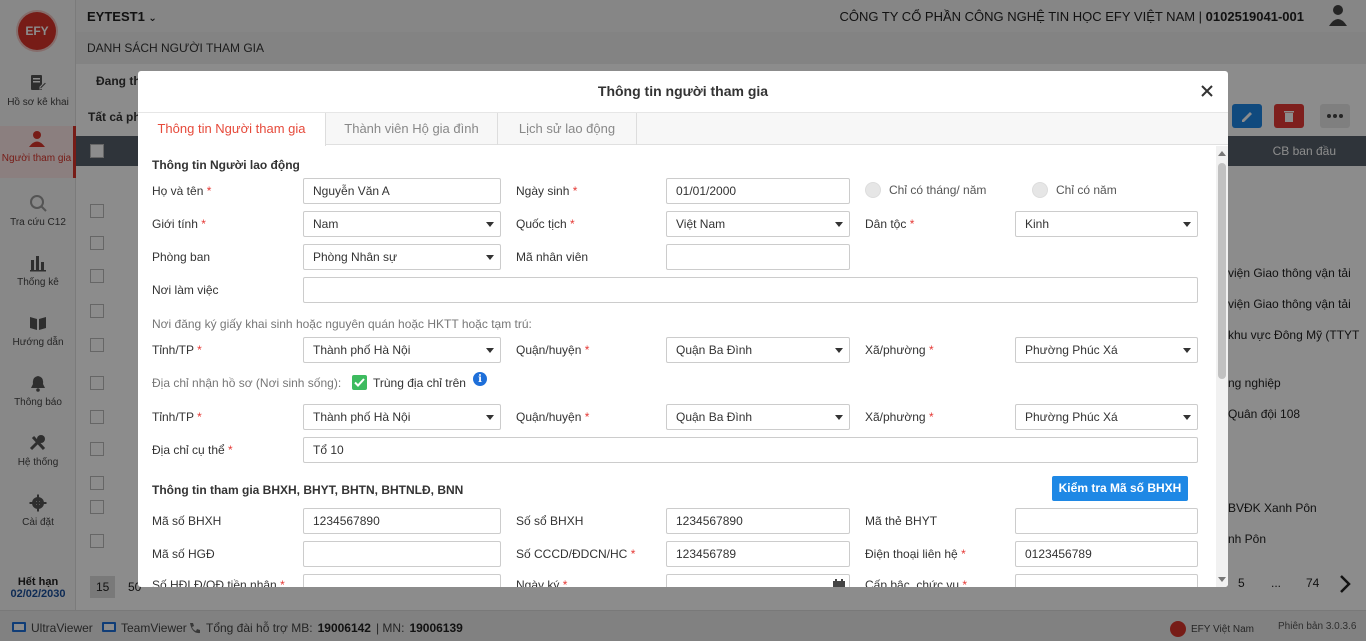 The image size is (1366, 641). What do you see at coordinates (543, 191) in the screenshot?
I see `ngay-sinh-label-text: Ngày sinh` at bounding box center [543, 191].